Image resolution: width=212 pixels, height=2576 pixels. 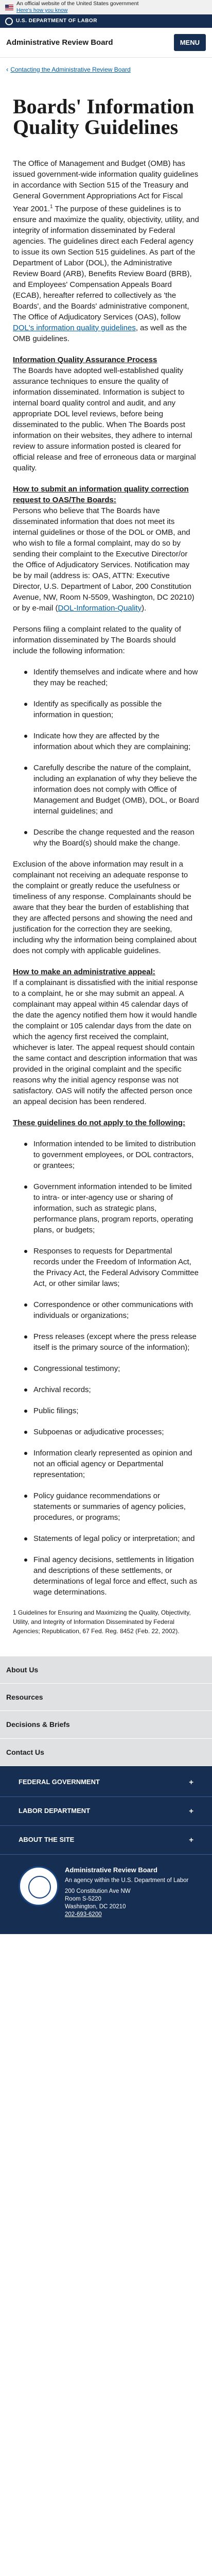 What do you see at coordinates (106, 1811) in the screenshot?
I see `footer-accordion-labor-department: LABOR DEPARTMENT +` at bounding box center [106, 1811].